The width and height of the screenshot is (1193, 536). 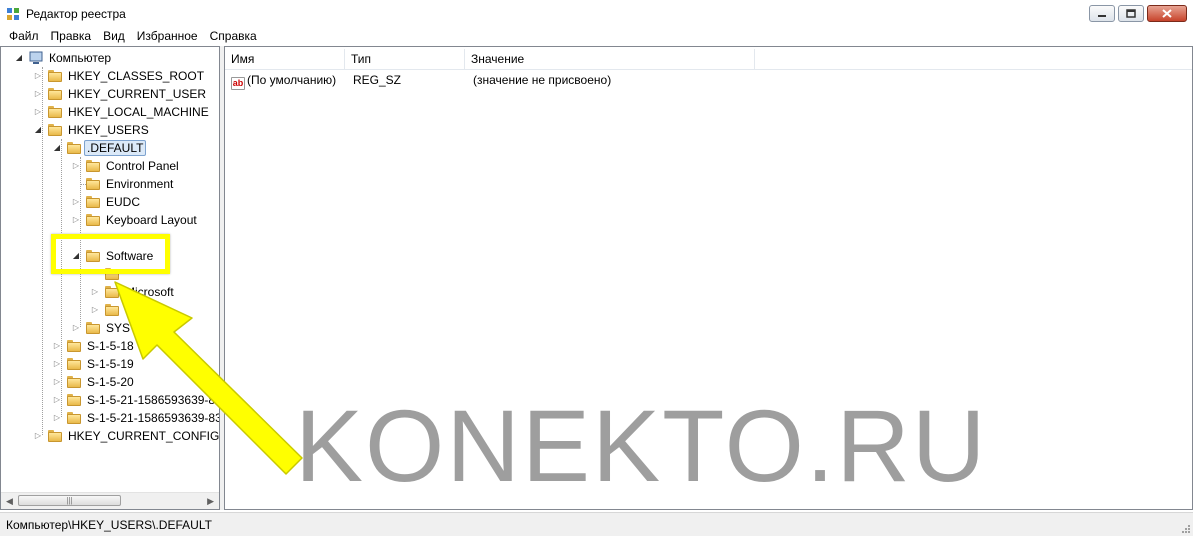 I want to click on tree-node-s-1-5-20: ▷ S-1-5-20, so click(x=110, y=382).